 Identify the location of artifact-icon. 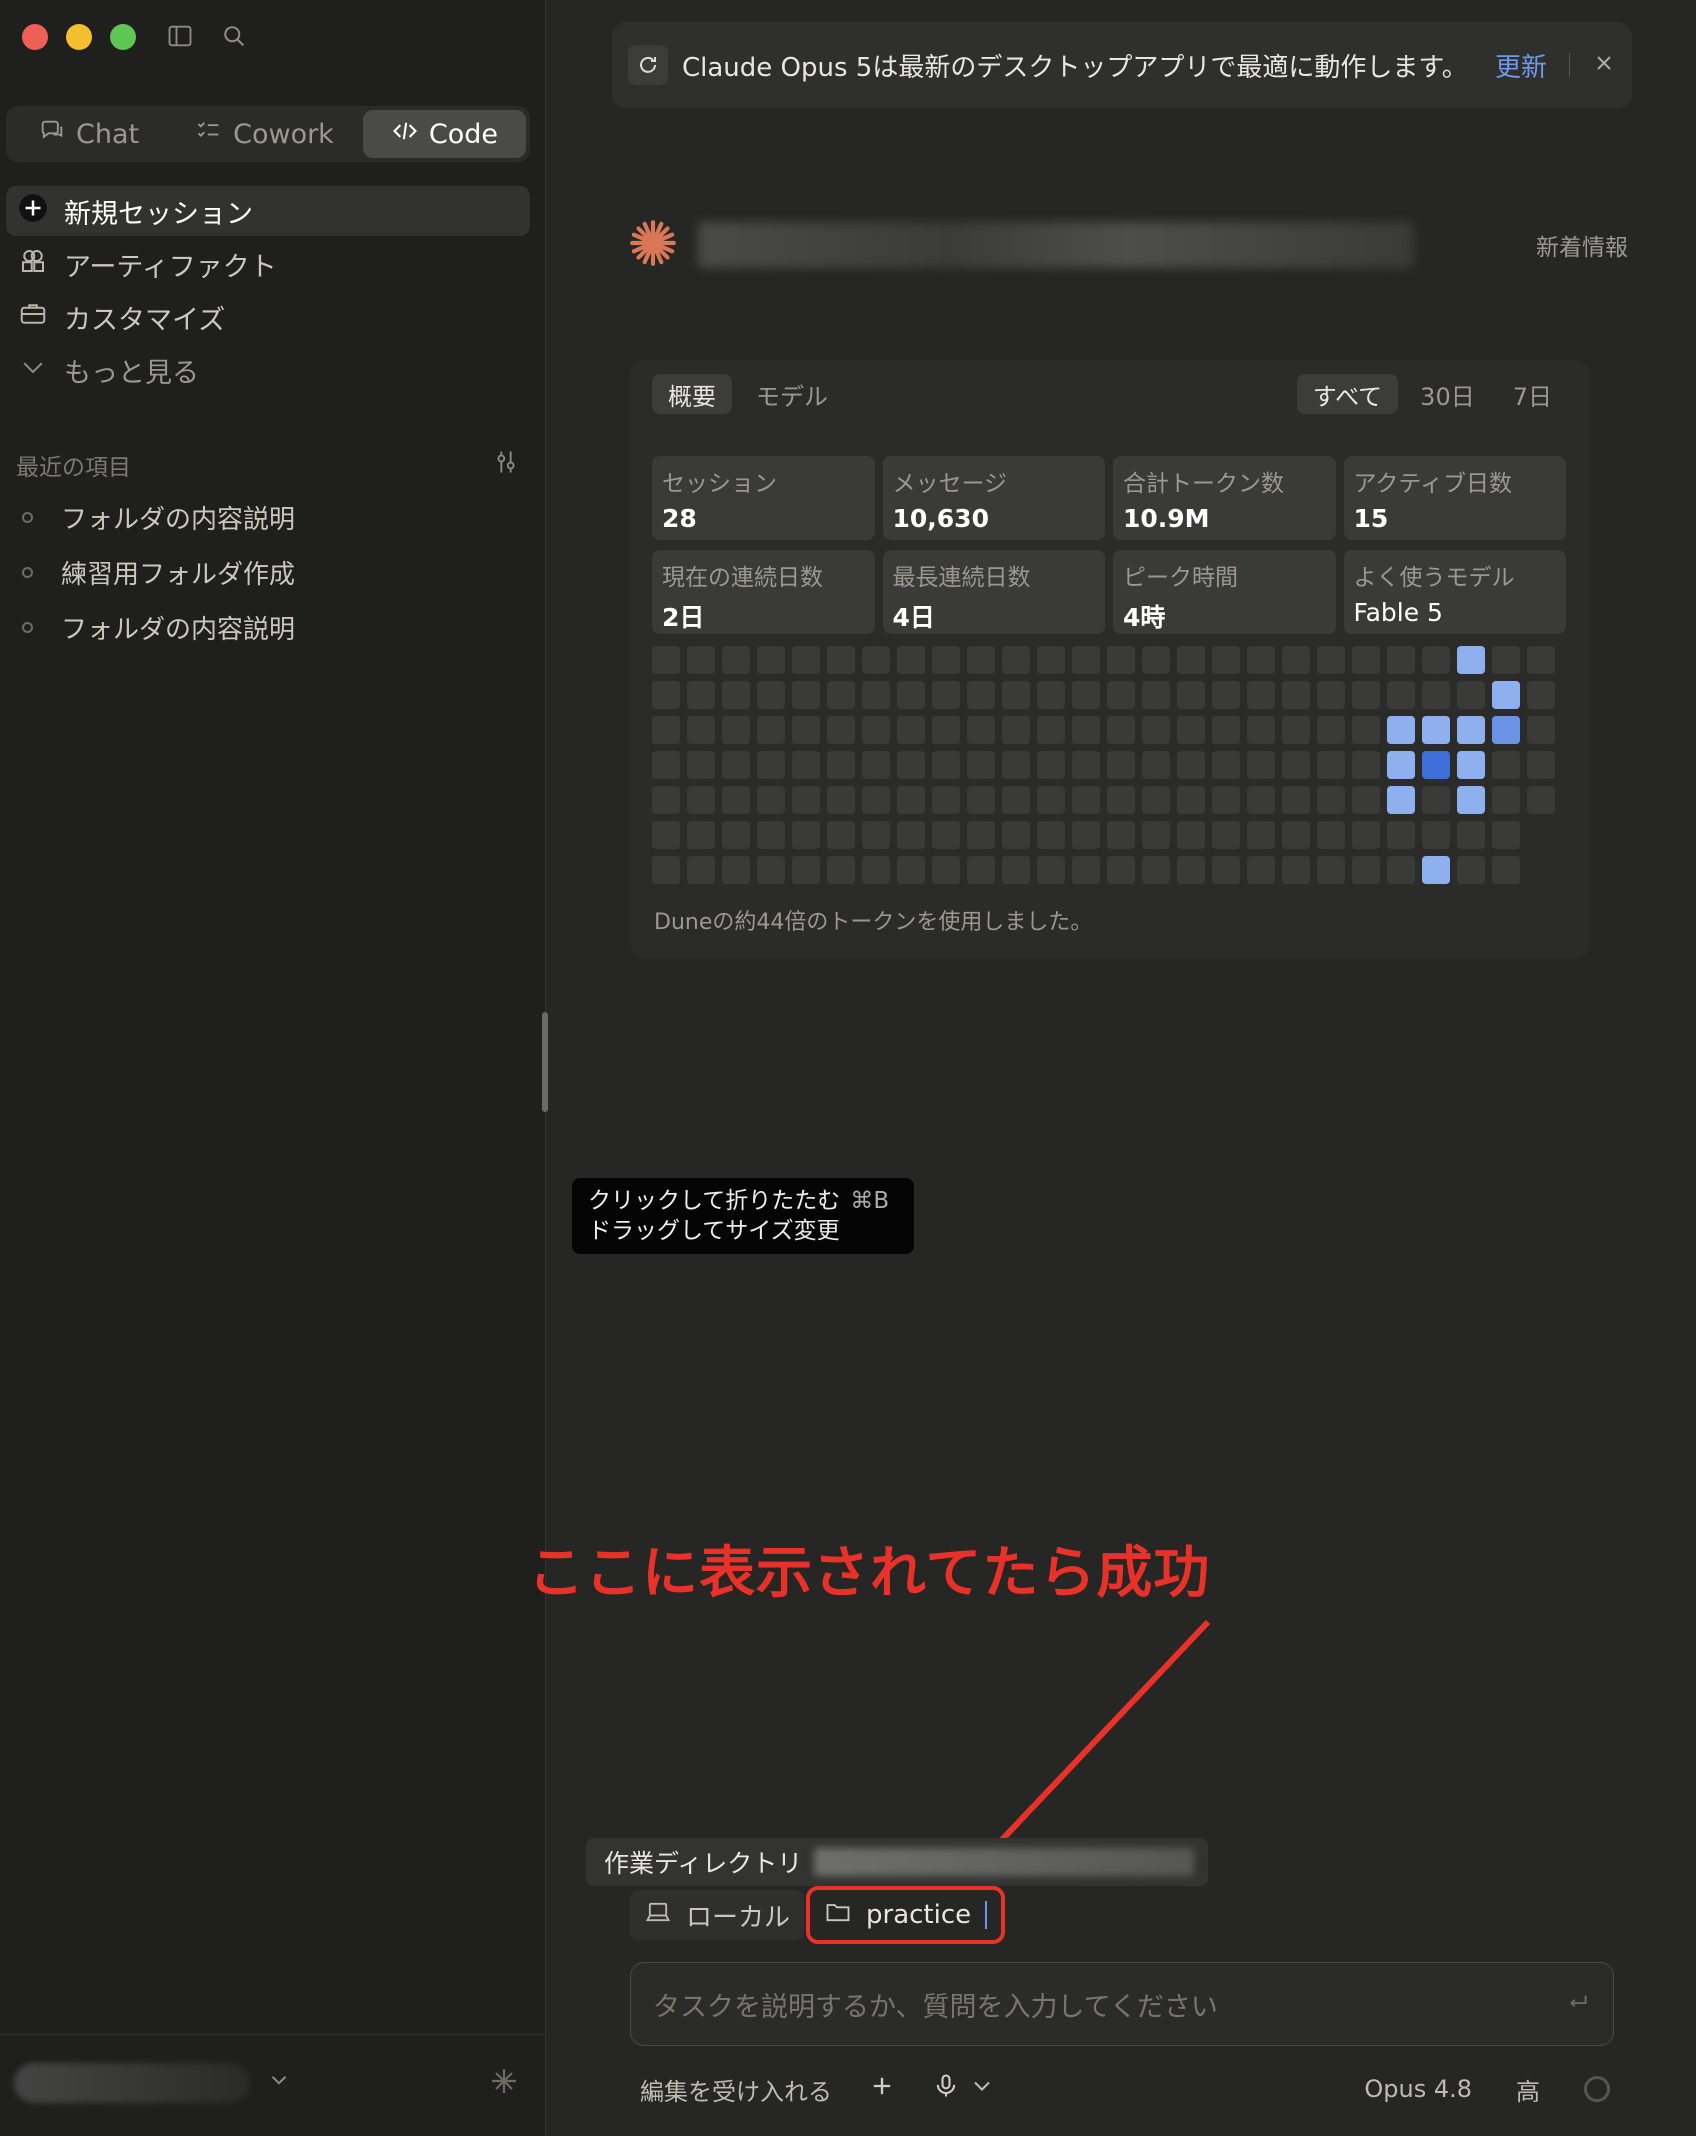
(33, 264).